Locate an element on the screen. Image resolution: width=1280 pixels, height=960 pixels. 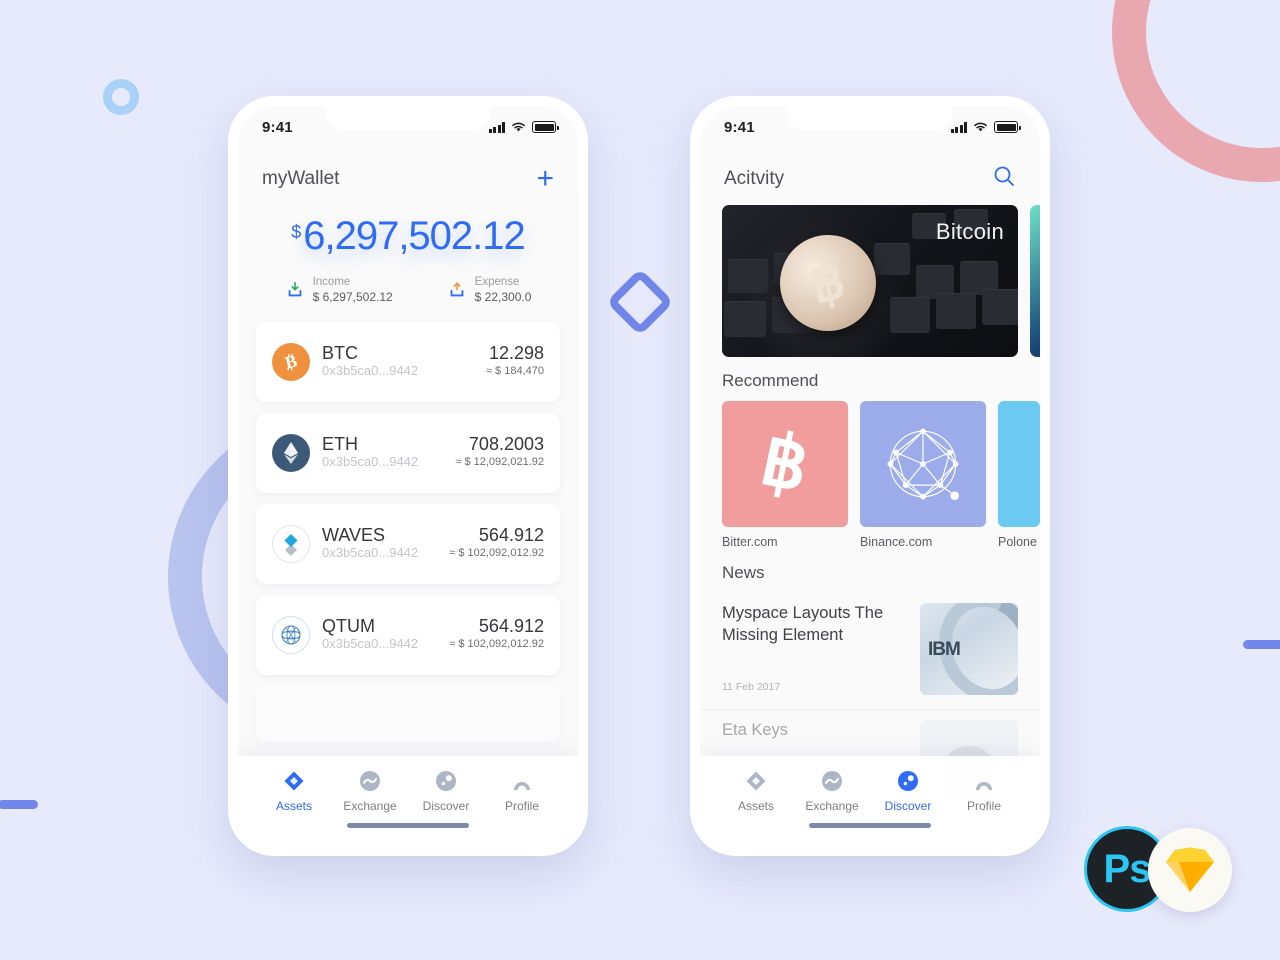
currency-symbol: $ is located at coordinates (296, 232).